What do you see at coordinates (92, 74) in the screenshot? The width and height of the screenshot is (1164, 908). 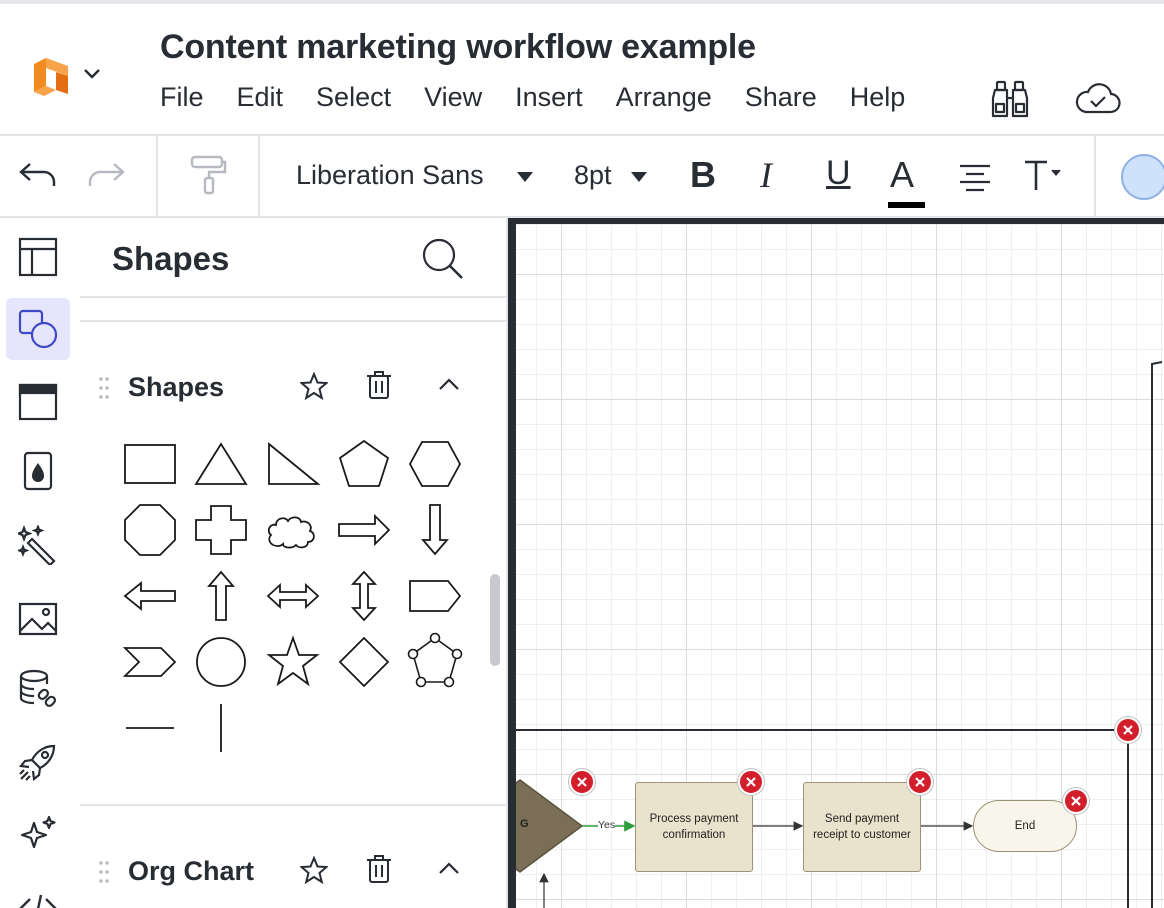 I see `chevron-down-icon` at bounding box center [92, 74].